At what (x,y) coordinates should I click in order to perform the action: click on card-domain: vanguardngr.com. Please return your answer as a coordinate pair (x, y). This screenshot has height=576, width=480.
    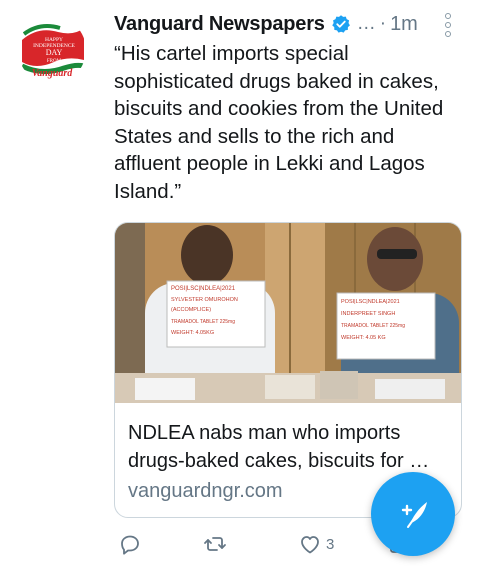
    Looking at the image, I should click on (205, 491).